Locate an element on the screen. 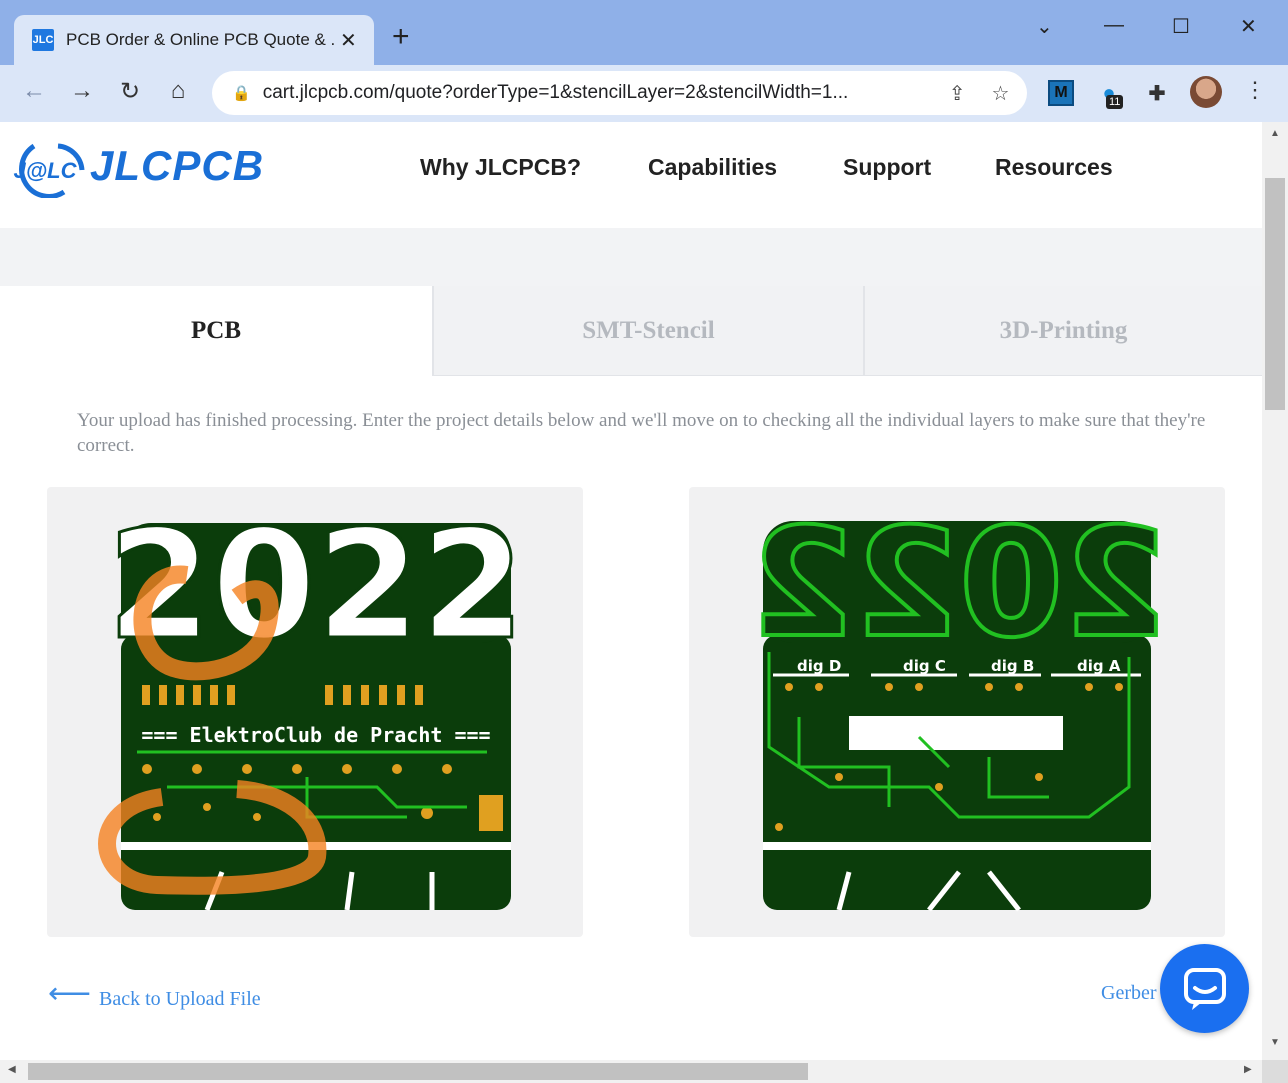 The height and width of the screenshot is (1083, 1288). service-tabs: PCB SMT-Stencil 3D-Printing is located at coordinates (631, 331).